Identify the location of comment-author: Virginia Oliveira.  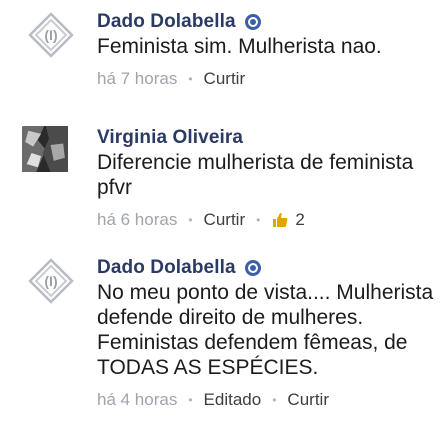
(170, 138).